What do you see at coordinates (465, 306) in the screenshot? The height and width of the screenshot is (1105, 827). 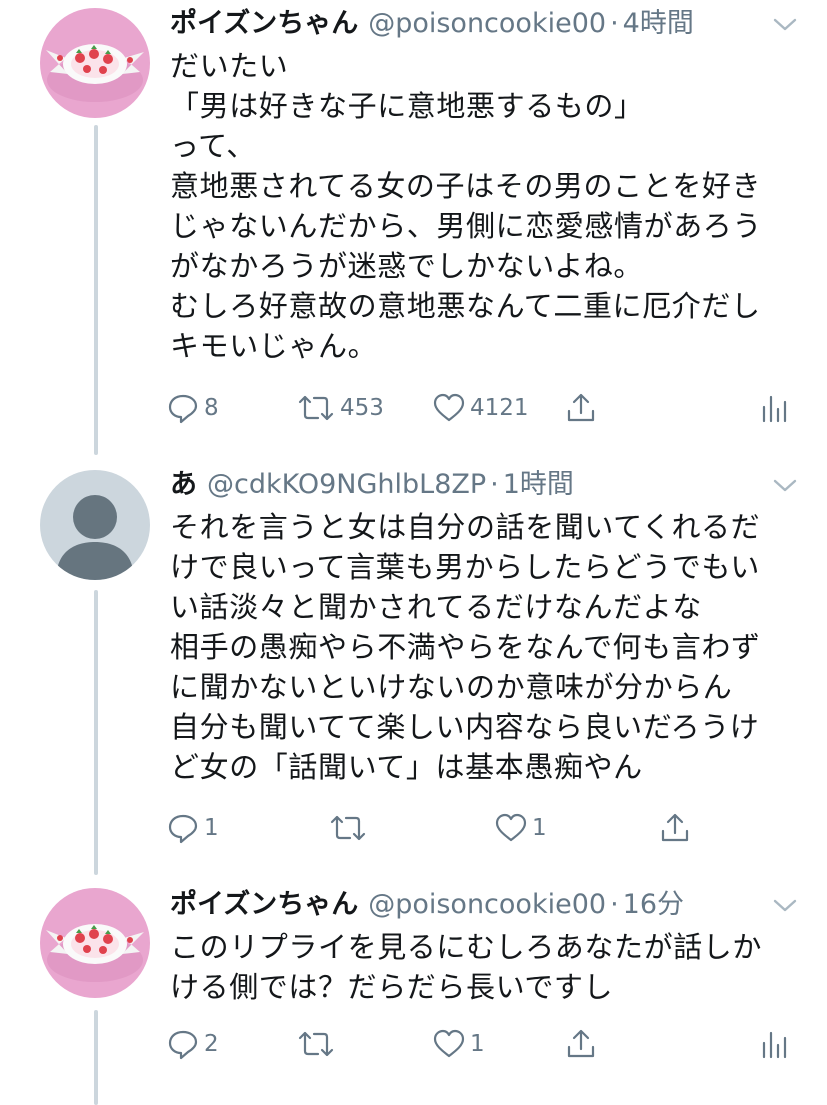 I see `text-line: むしろ好意故の意地悪なんて二重に厄介だし` at bounding box center [465, 306].